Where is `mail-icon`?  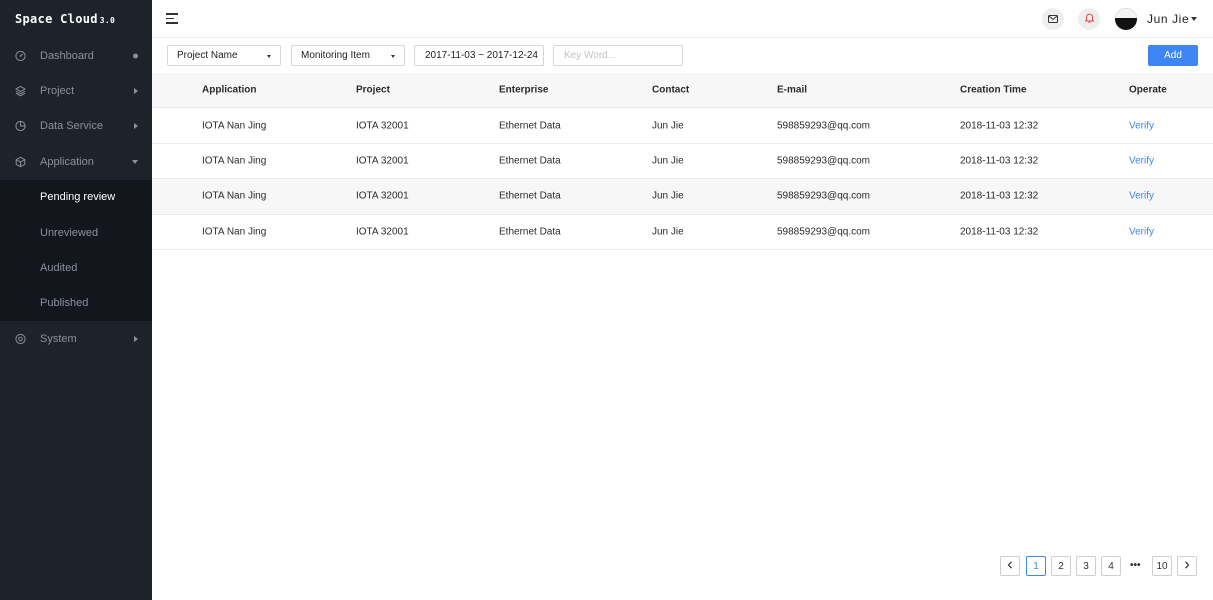
mail-icon is located at coordinates (1053, 19).